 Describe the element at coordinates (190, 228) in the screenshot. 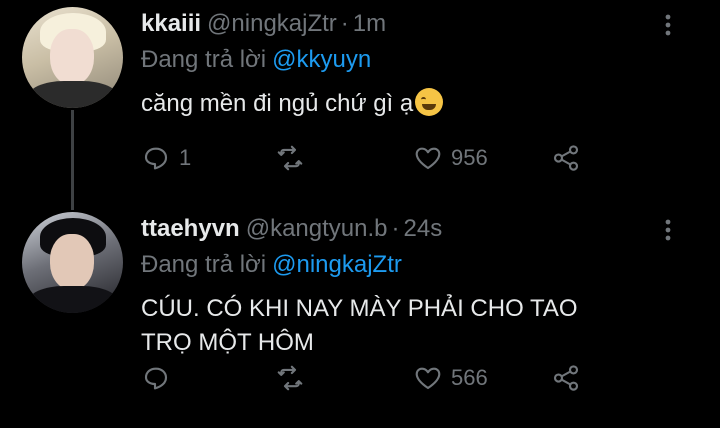

I see `display-name: ttaehyvn` at that location.